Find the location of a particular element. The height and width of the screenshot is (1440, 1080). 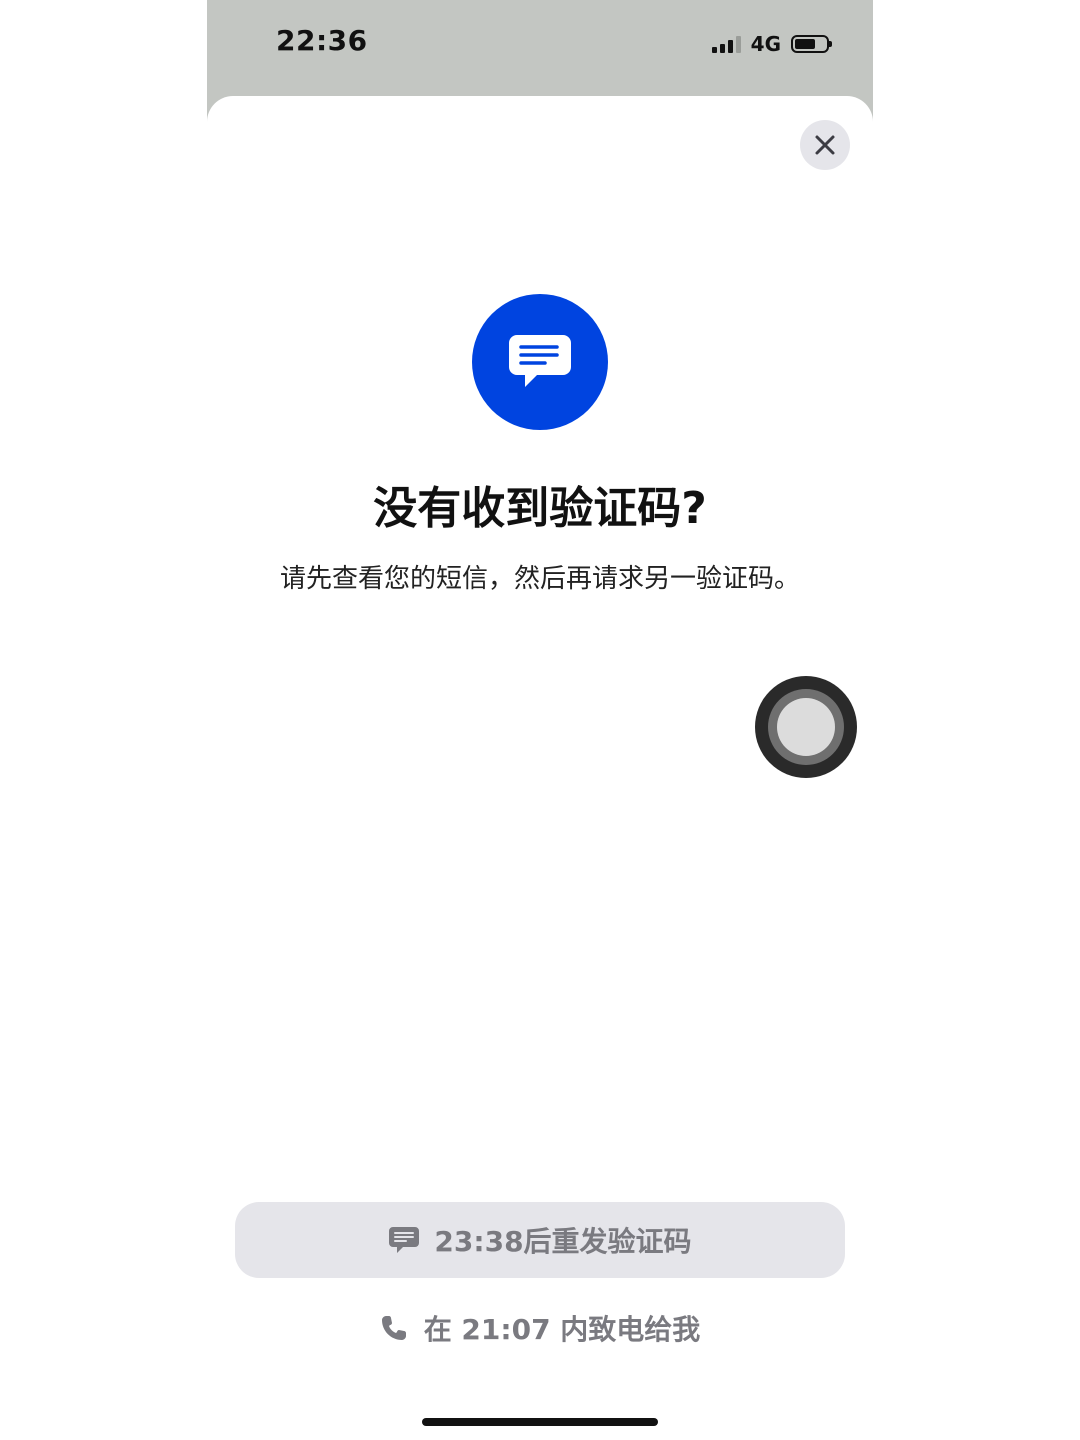

call-me-link: 在 21:07 内致电给我 is located at coordinates (540, 1328).